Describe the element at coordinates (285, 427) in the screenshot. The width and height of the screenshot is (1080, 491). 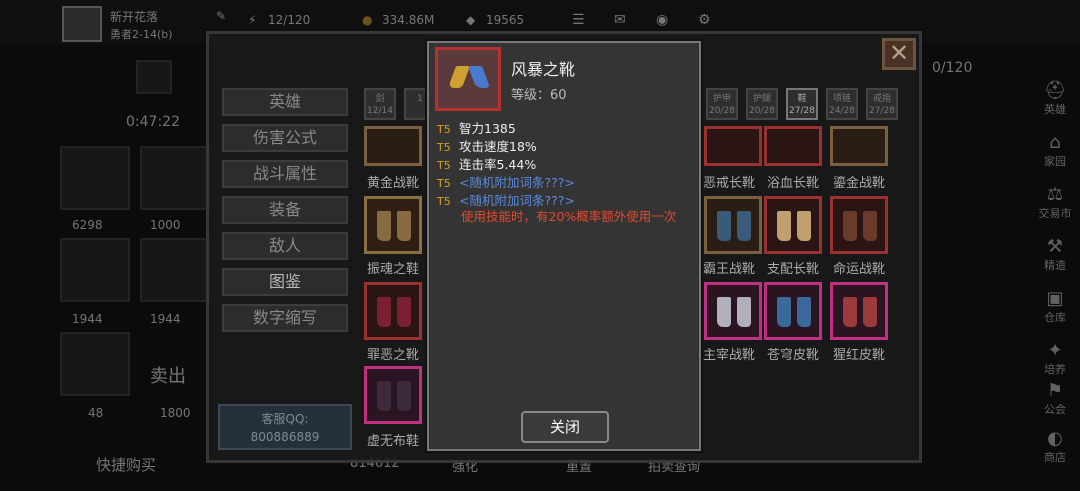
I see `customer-service-box: 客服QQ: 800886889` at that location.